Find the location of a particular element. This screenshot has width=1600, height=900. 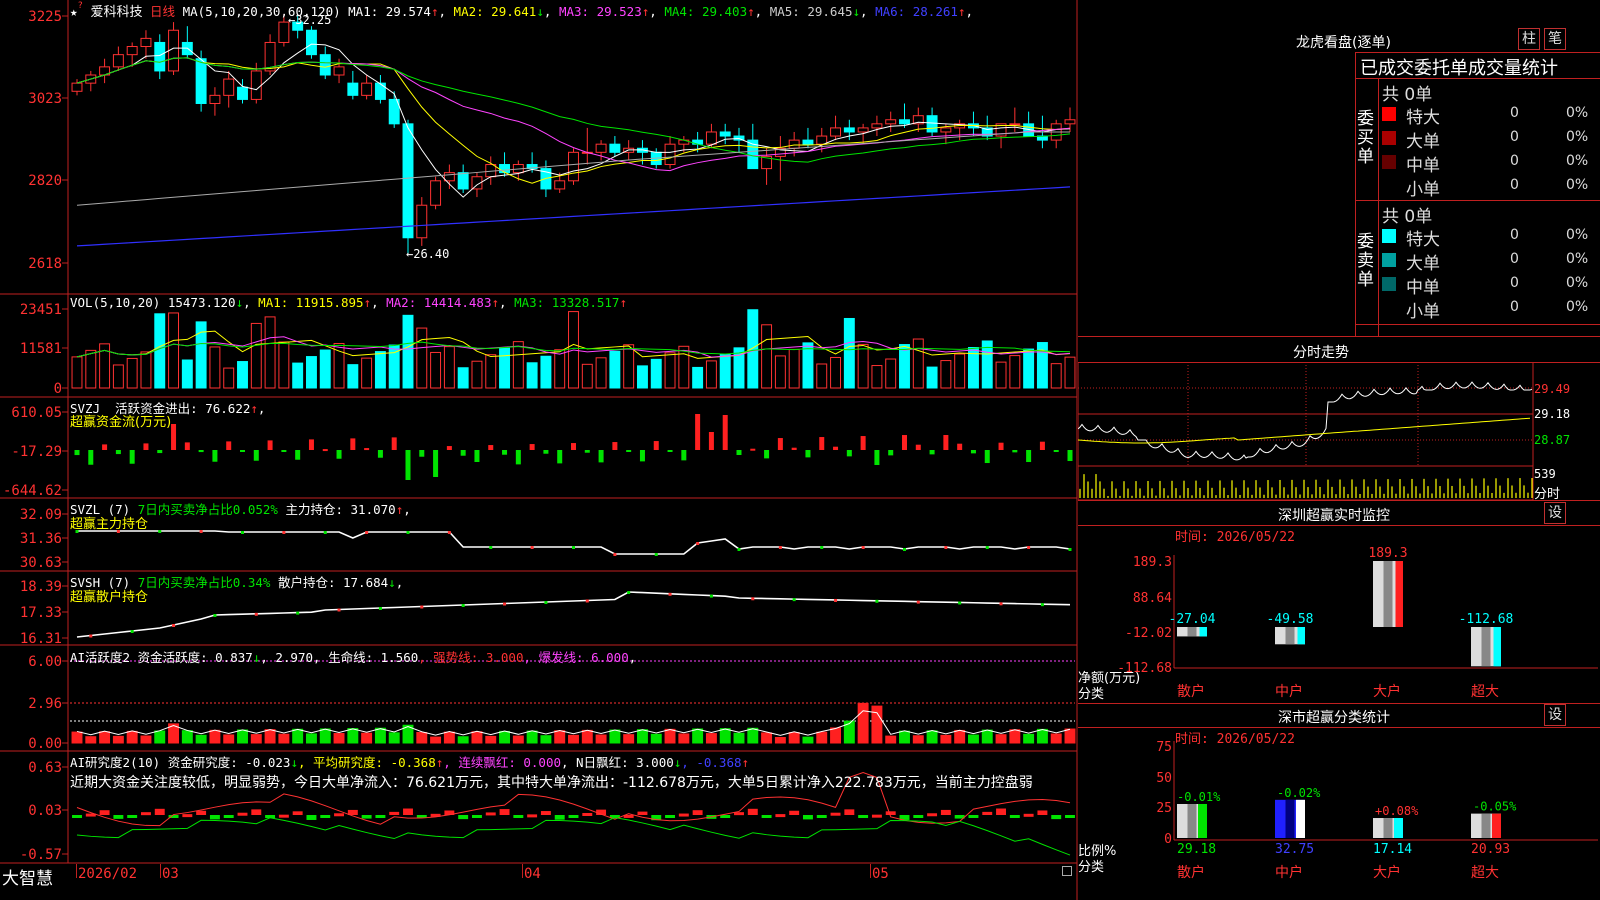

sz-monitor-bar-edge is located at coordinates (1203, 632).